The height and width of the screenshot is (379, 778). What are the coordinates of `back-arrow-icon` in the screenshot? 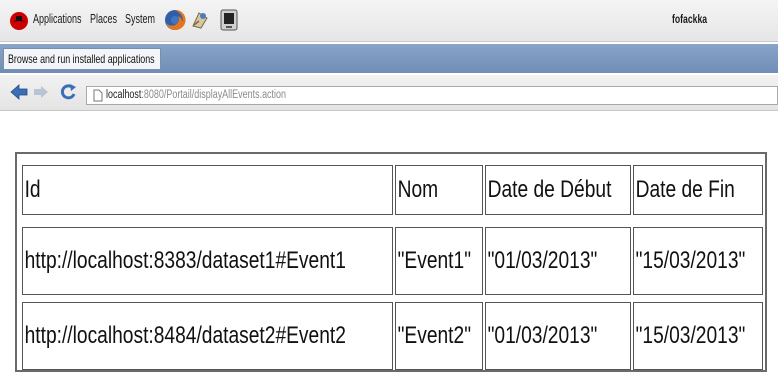 It's located at (19, 92).